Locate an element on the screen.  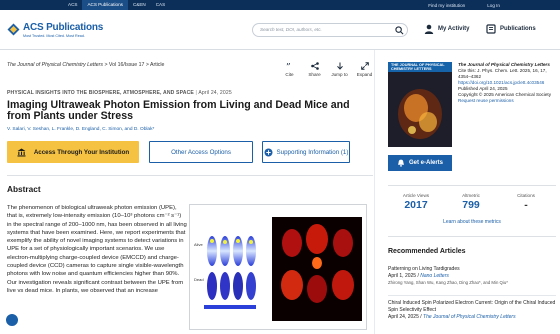
metric-value: - is located at coordinates (526, 205).